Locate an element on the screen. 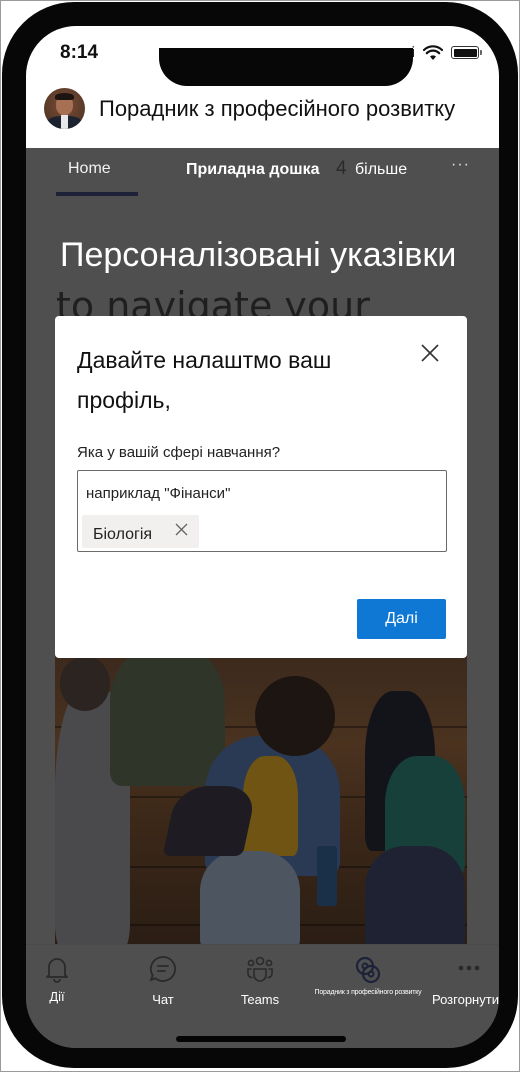  more-icon is located at coordinates (469, 968).